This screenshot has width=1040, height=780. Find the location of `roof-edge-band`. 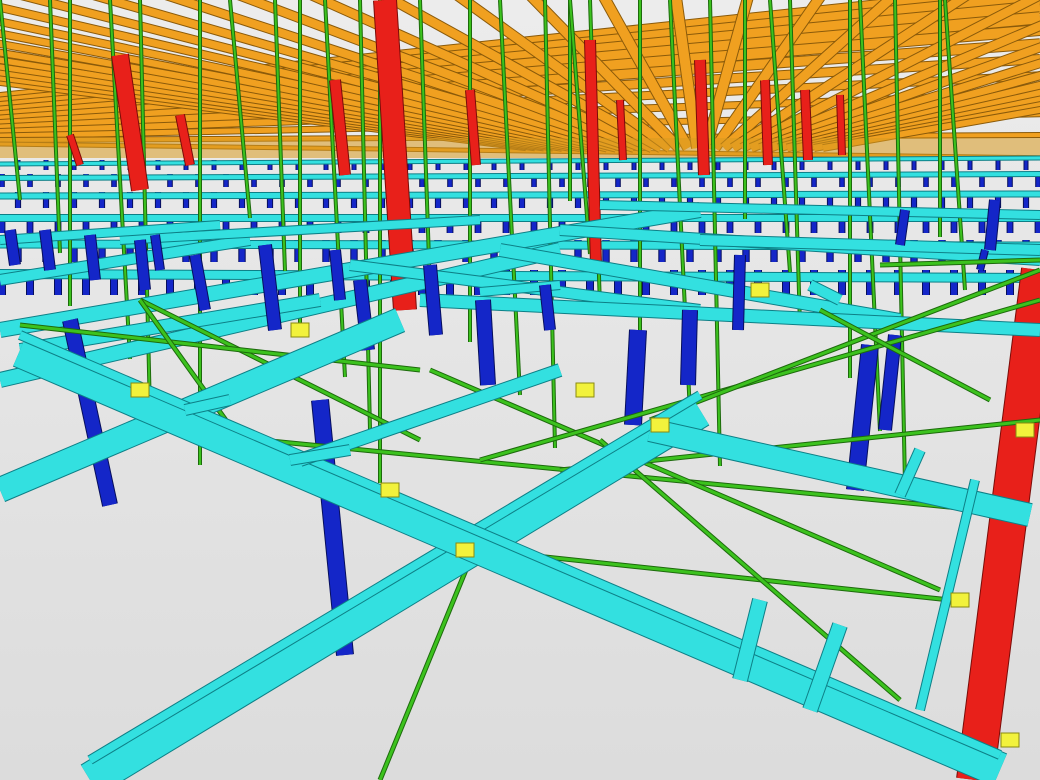

roof-edge-band is located at coordinates (520, 148).